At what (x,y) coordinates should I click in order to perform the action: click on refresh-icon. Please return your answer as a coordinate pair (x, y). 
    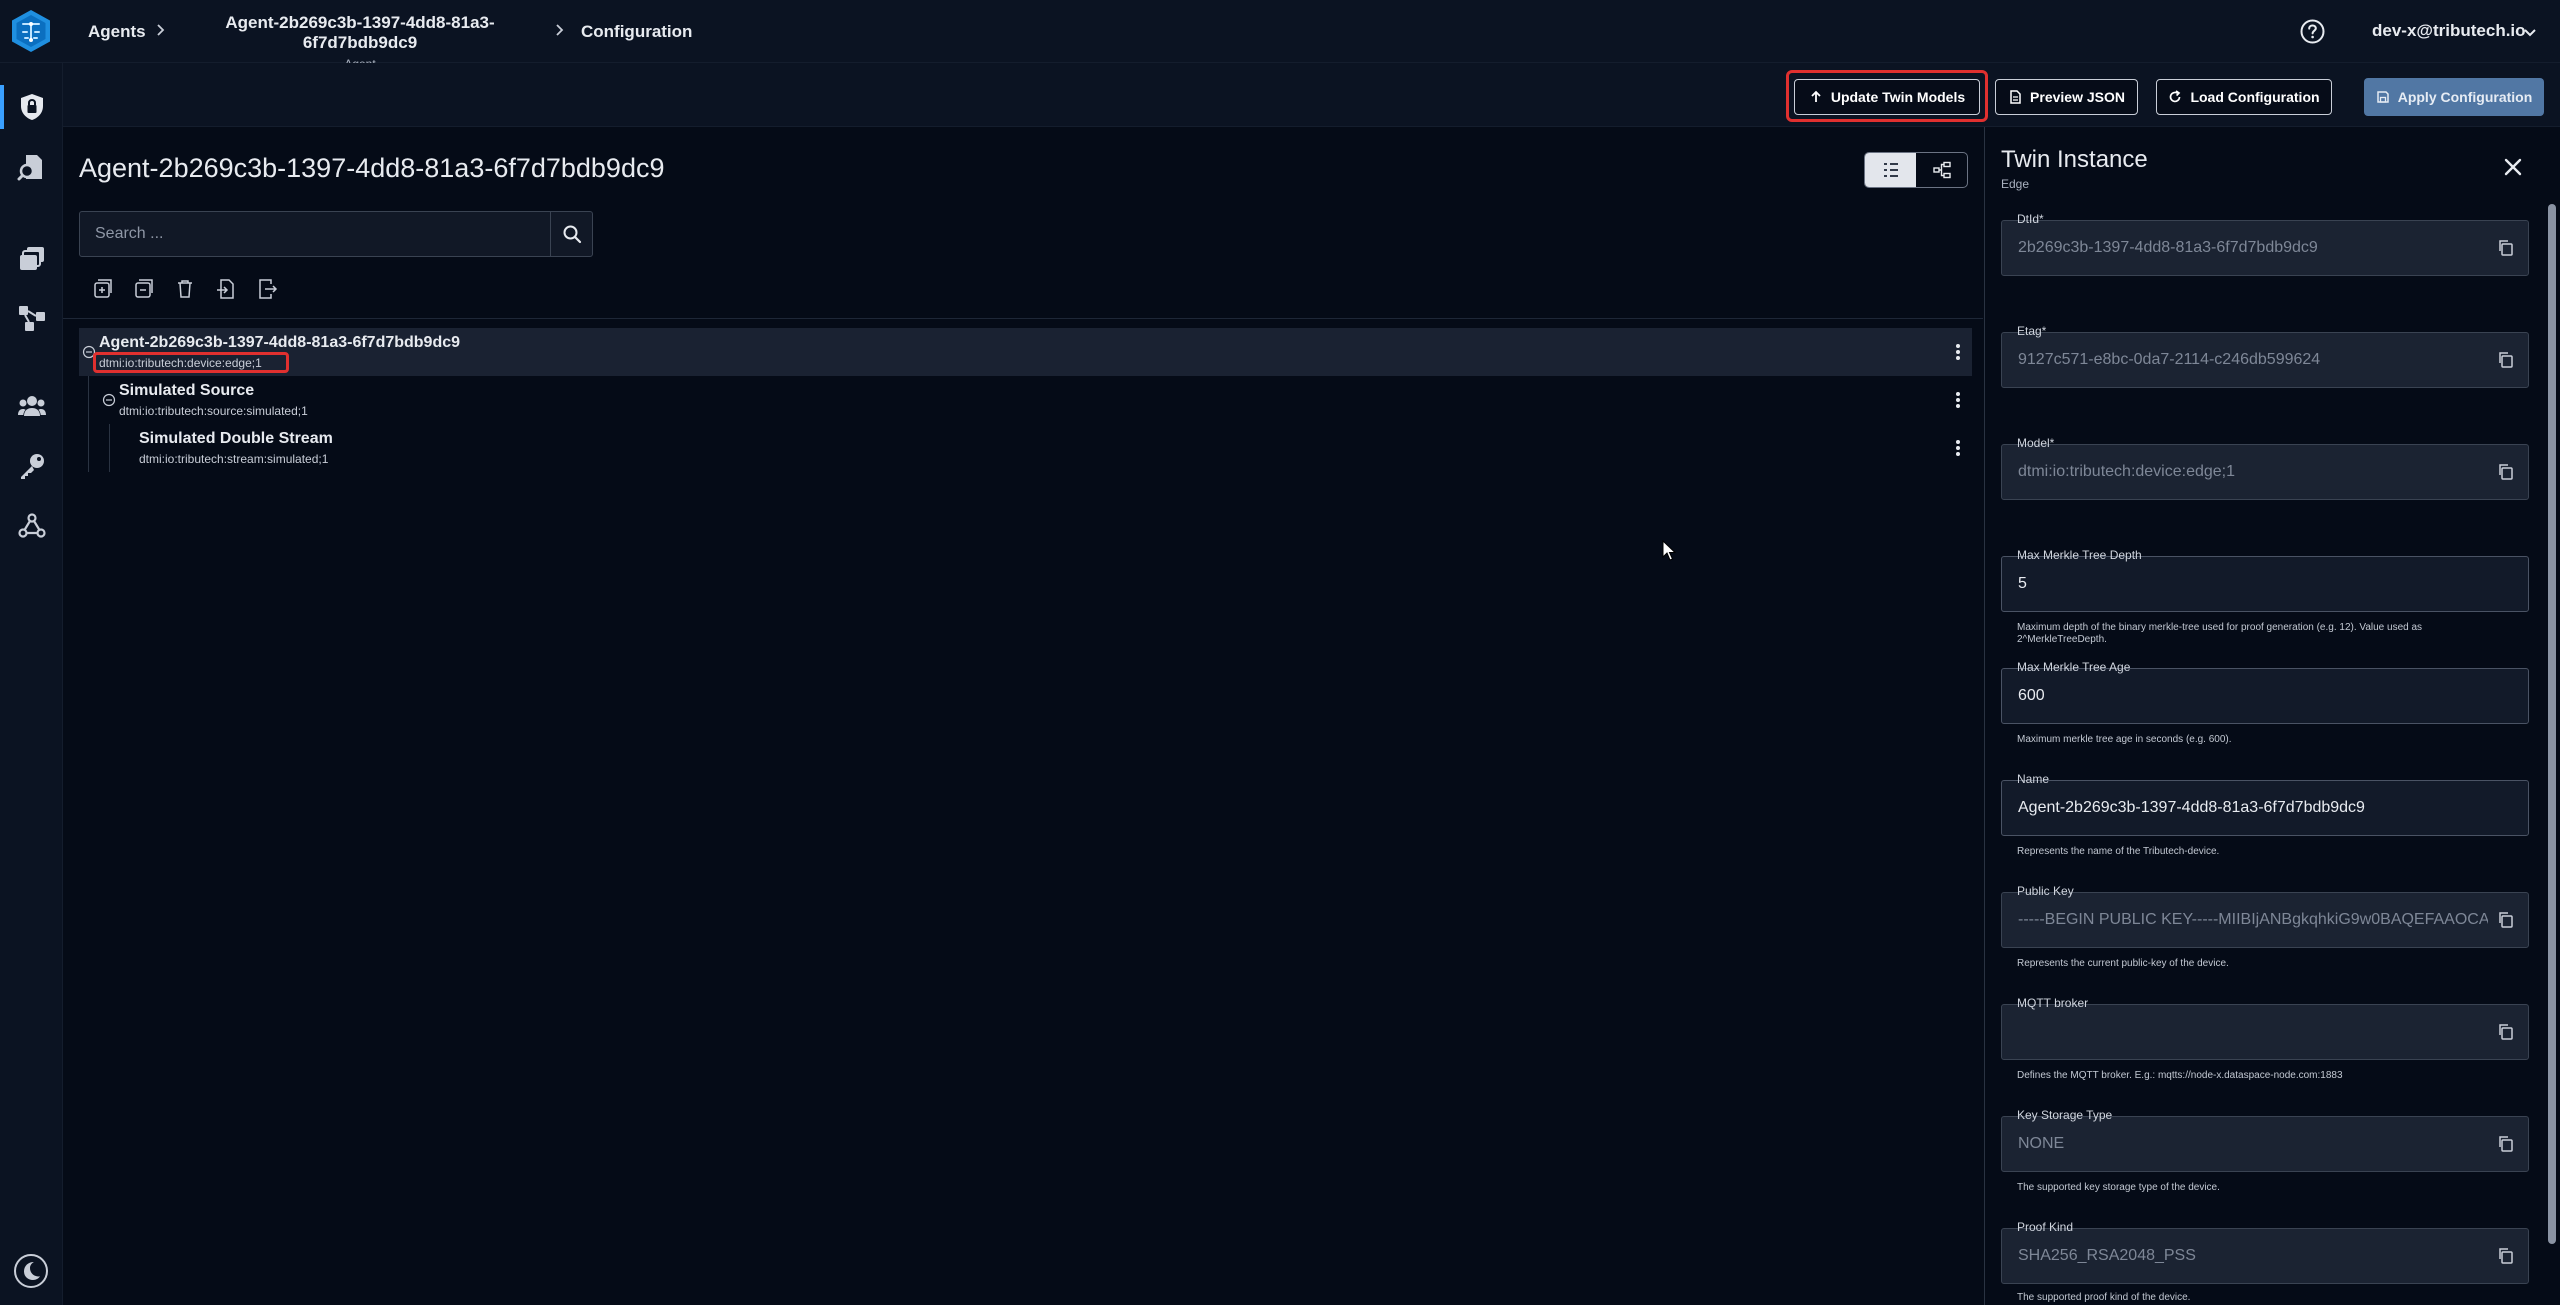
    Looking at the image, I should click on (2175, 96).